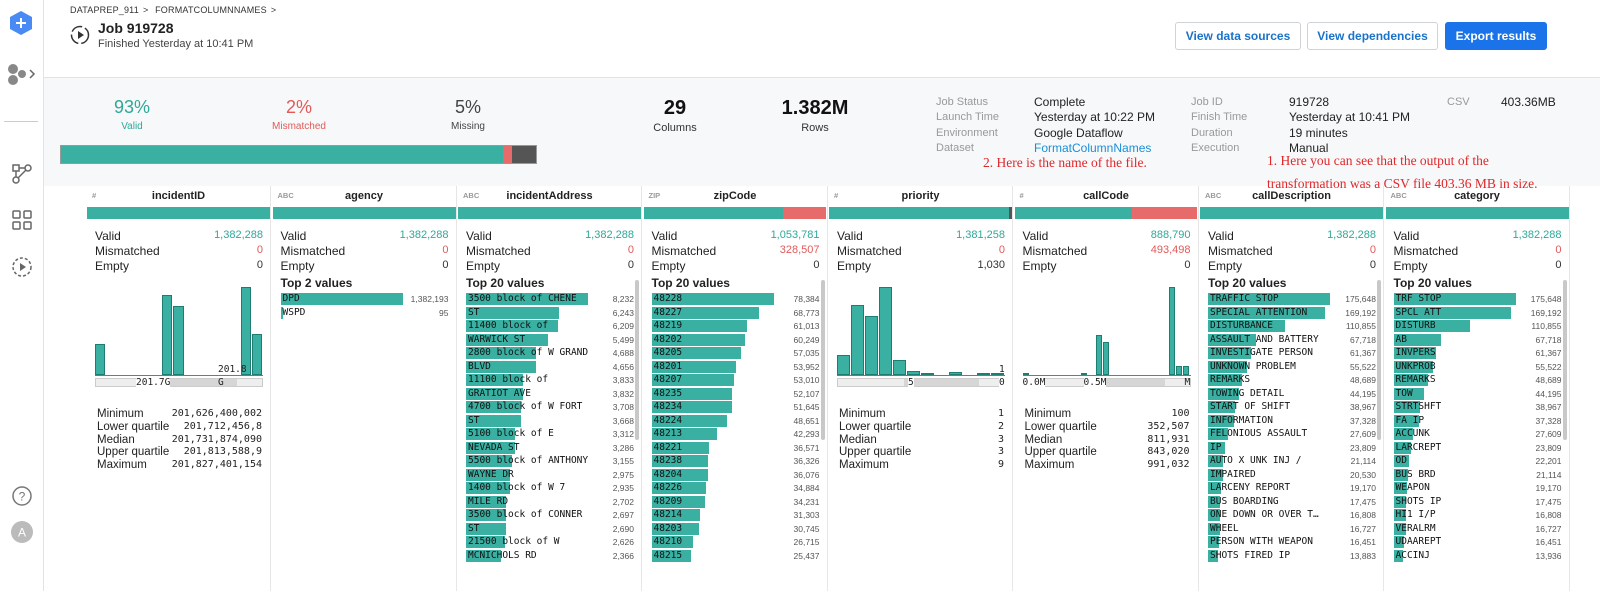 This screenshot has height=591, width=1600. What do you see at coordinates (550, 502) in the screenshot?
I see `top-value-row: MILE RD 2,702` at bounding box center [550, 502].